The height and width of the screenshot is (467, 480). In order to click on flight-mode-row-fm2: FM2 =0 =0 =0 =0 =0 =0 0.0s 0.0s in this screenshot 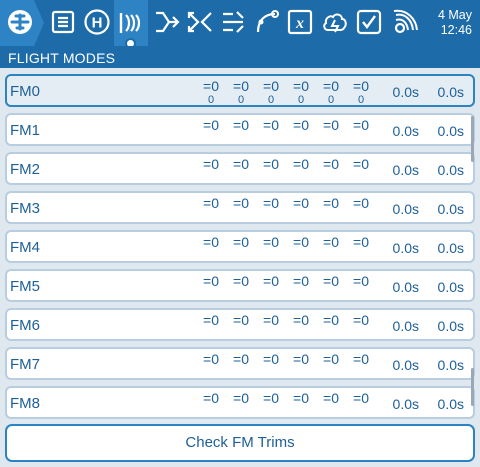, I will do `click(240, 168)`.